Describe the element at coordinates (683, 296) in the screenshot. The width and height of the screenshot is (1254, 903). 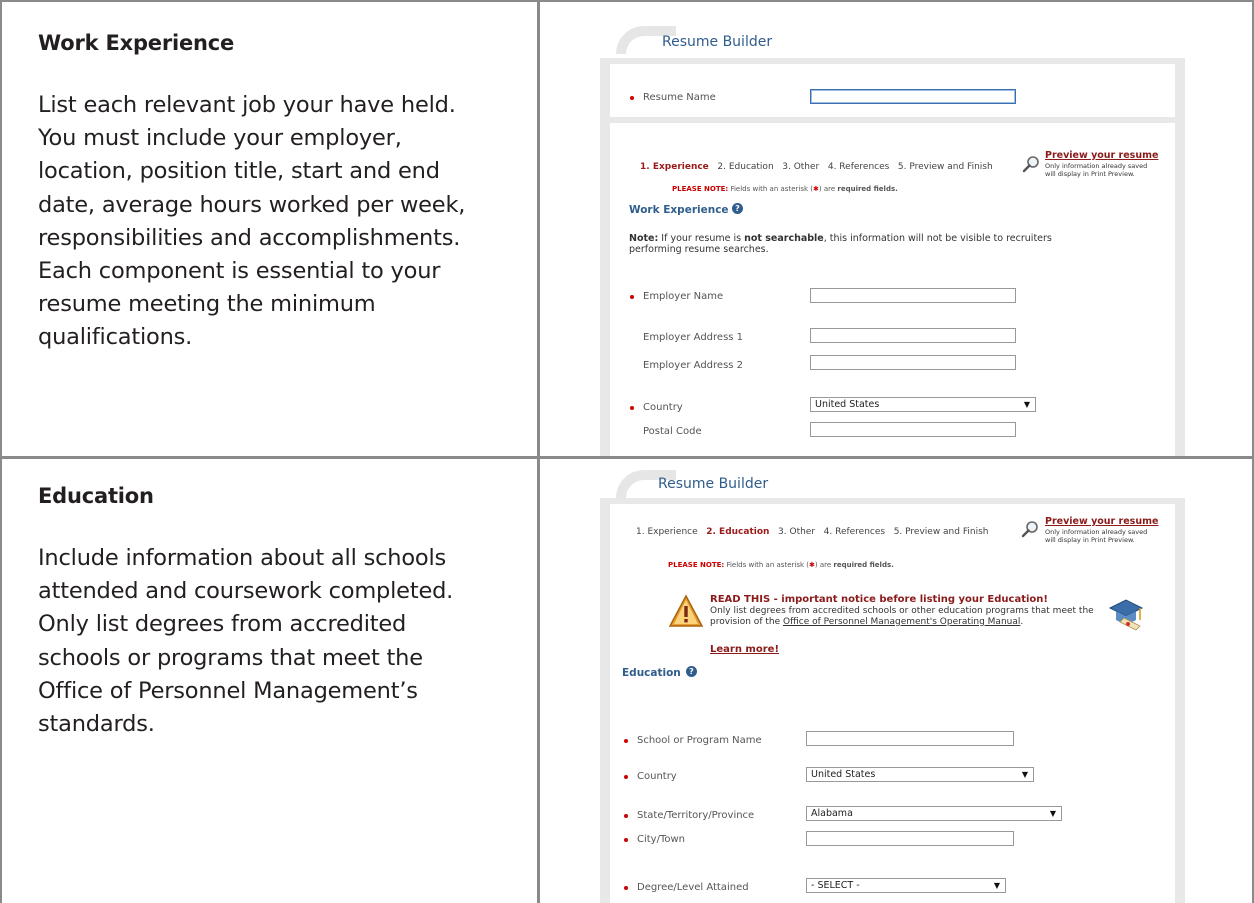
I see `employer-name-label: Employer Name` at that location.